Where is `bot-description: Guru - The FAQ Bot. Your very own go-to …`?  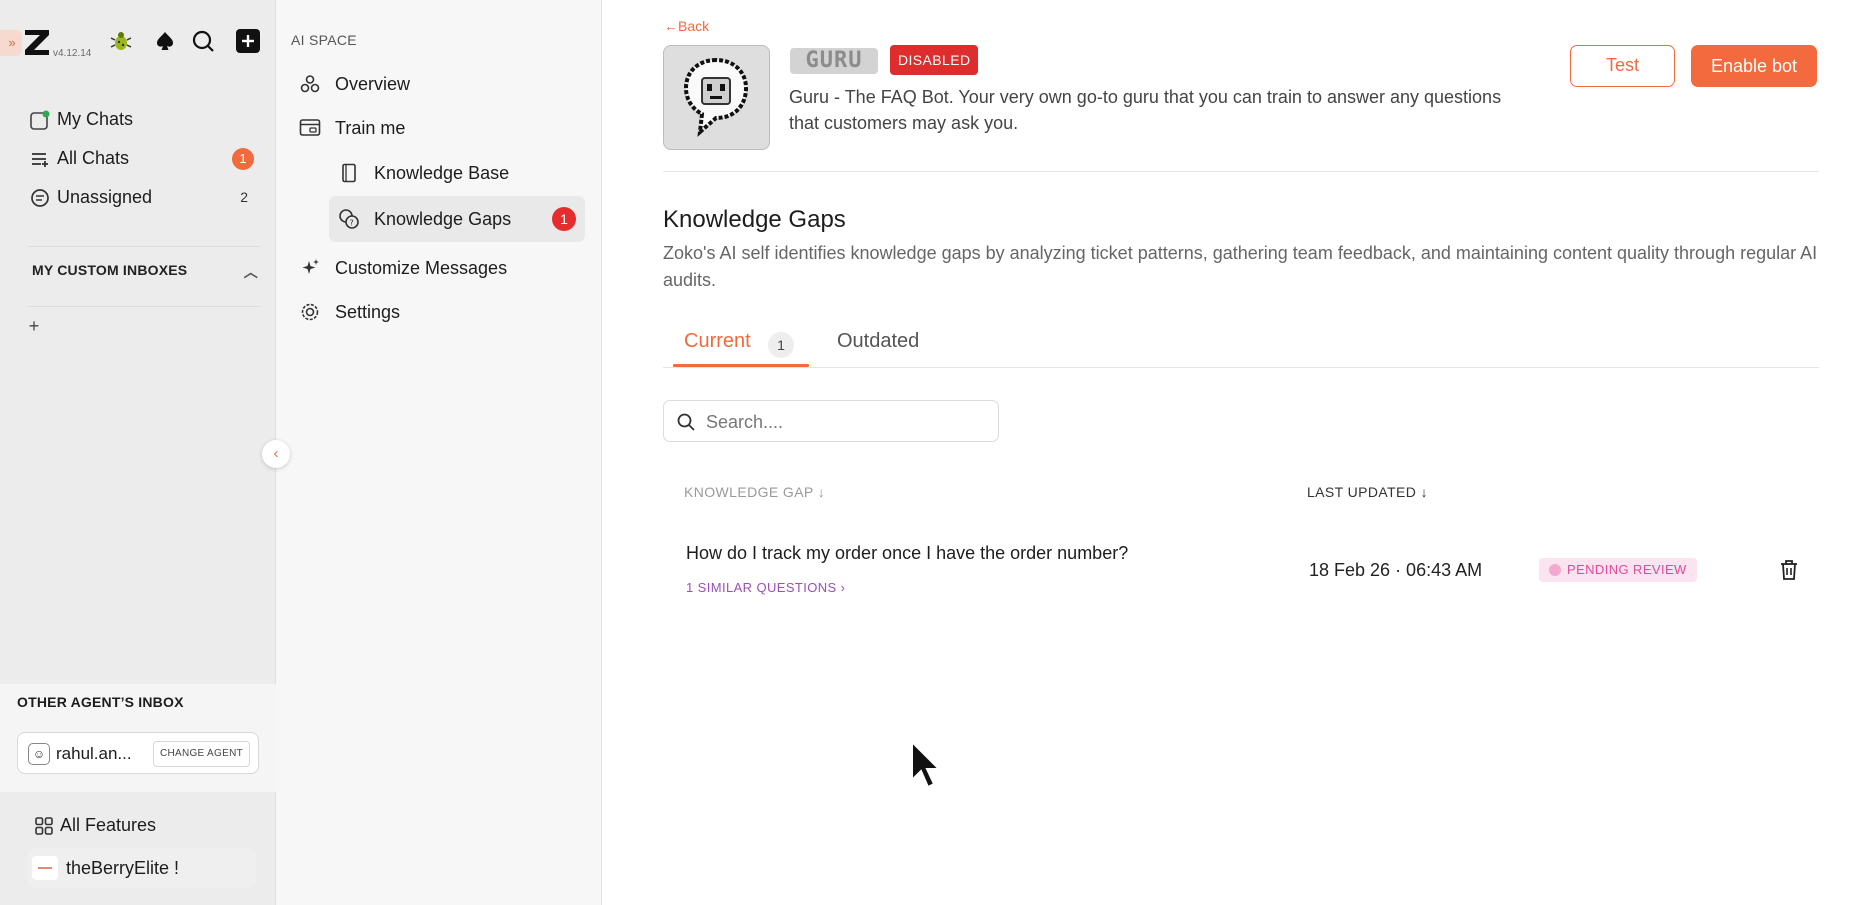 bot-description: Guru - The FAQ Bot. Your very own go-to … is located at coordinates (1145, 110).